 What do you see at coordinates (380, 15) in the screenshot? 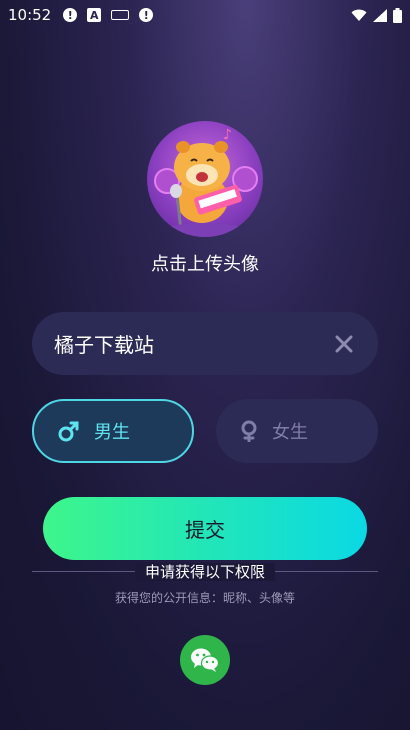
I see `signal-icon` at bounding box center [380, 15].